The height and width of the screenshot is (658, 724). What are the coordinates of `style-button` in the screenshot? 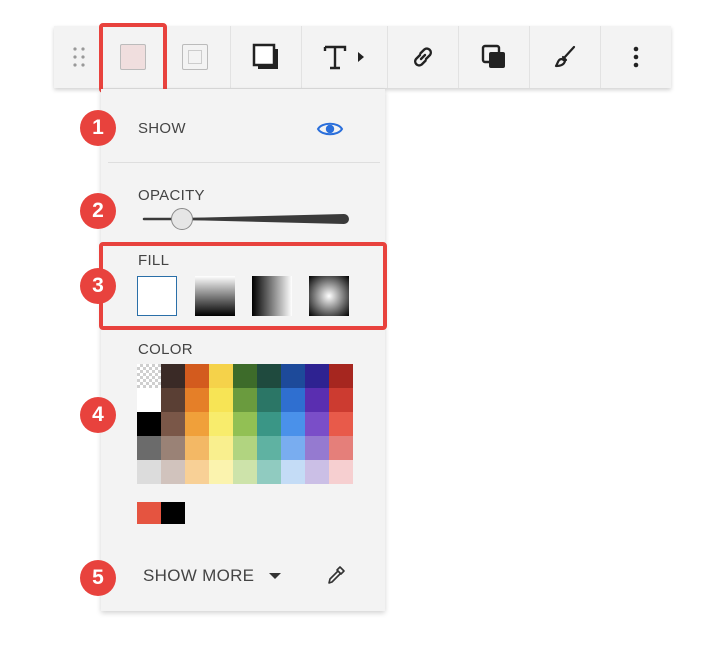 It's located at (565, 57).